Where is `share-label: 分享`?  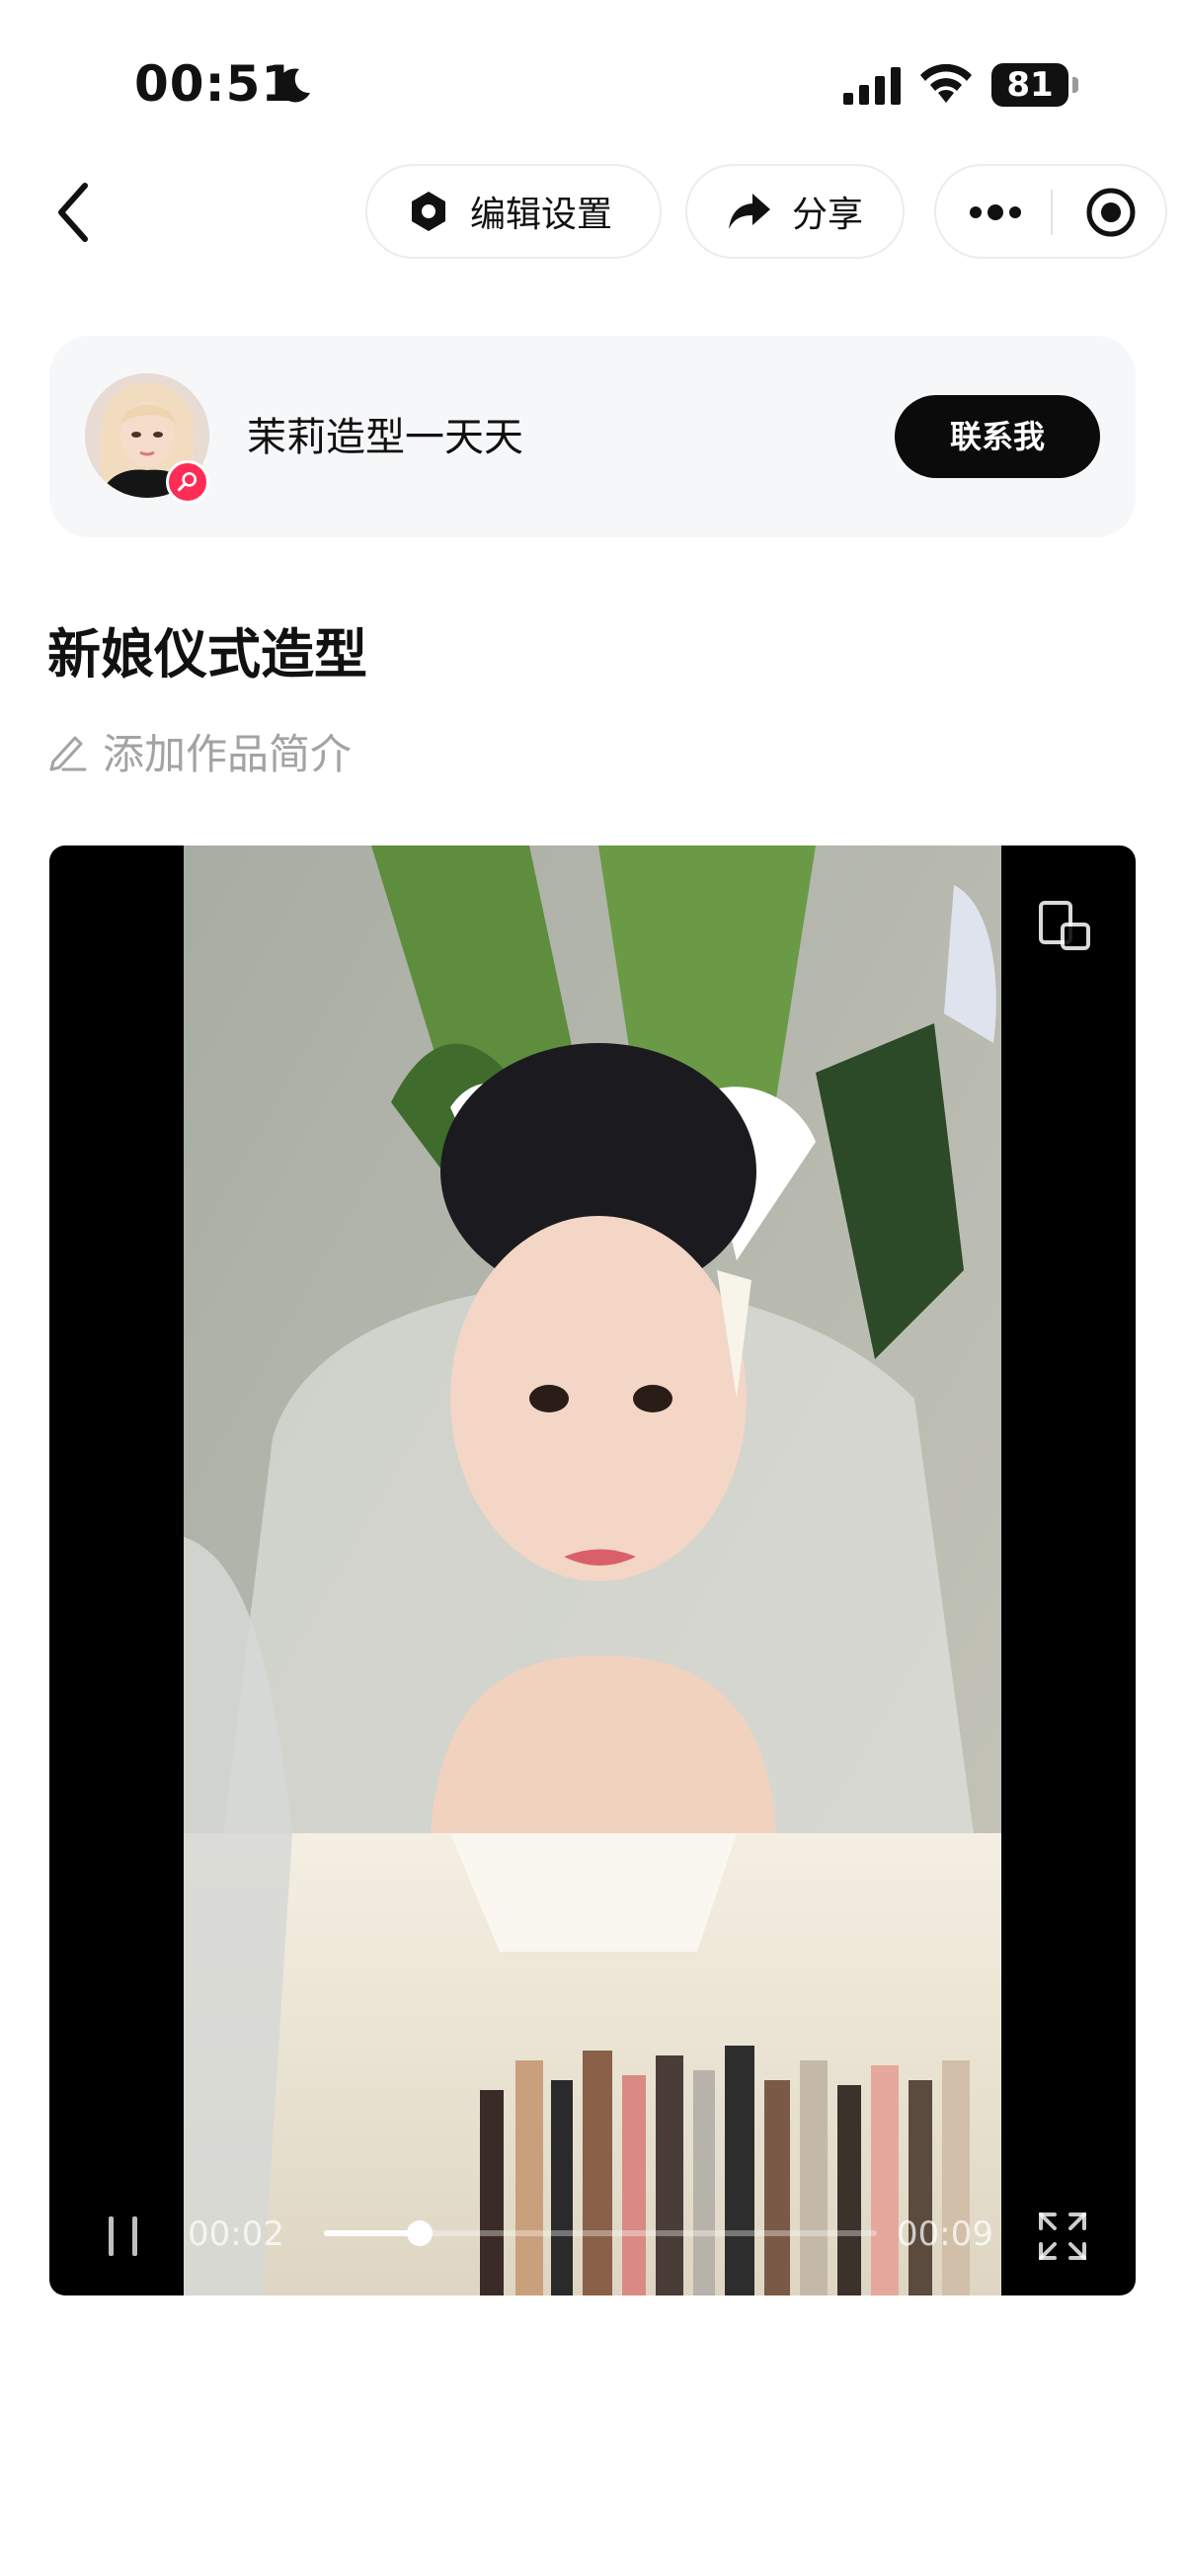
share-label: 分享 is located at coordinates (828, 215).